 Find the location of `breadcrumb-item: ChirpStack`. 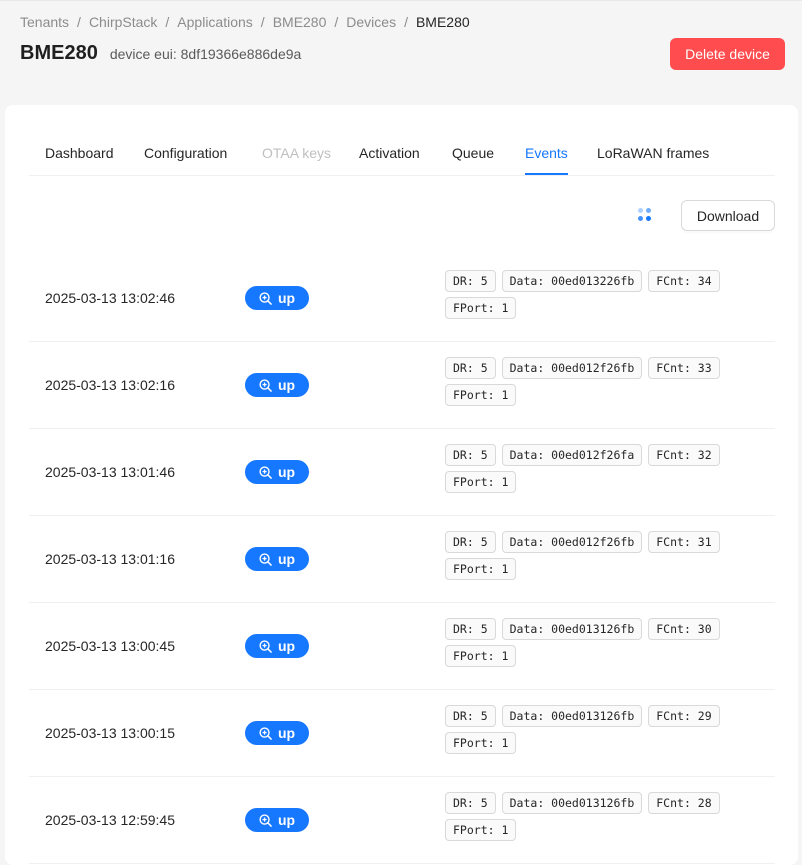

breadcrumb-item: ChirpStack is located at coordinates (123, 22).